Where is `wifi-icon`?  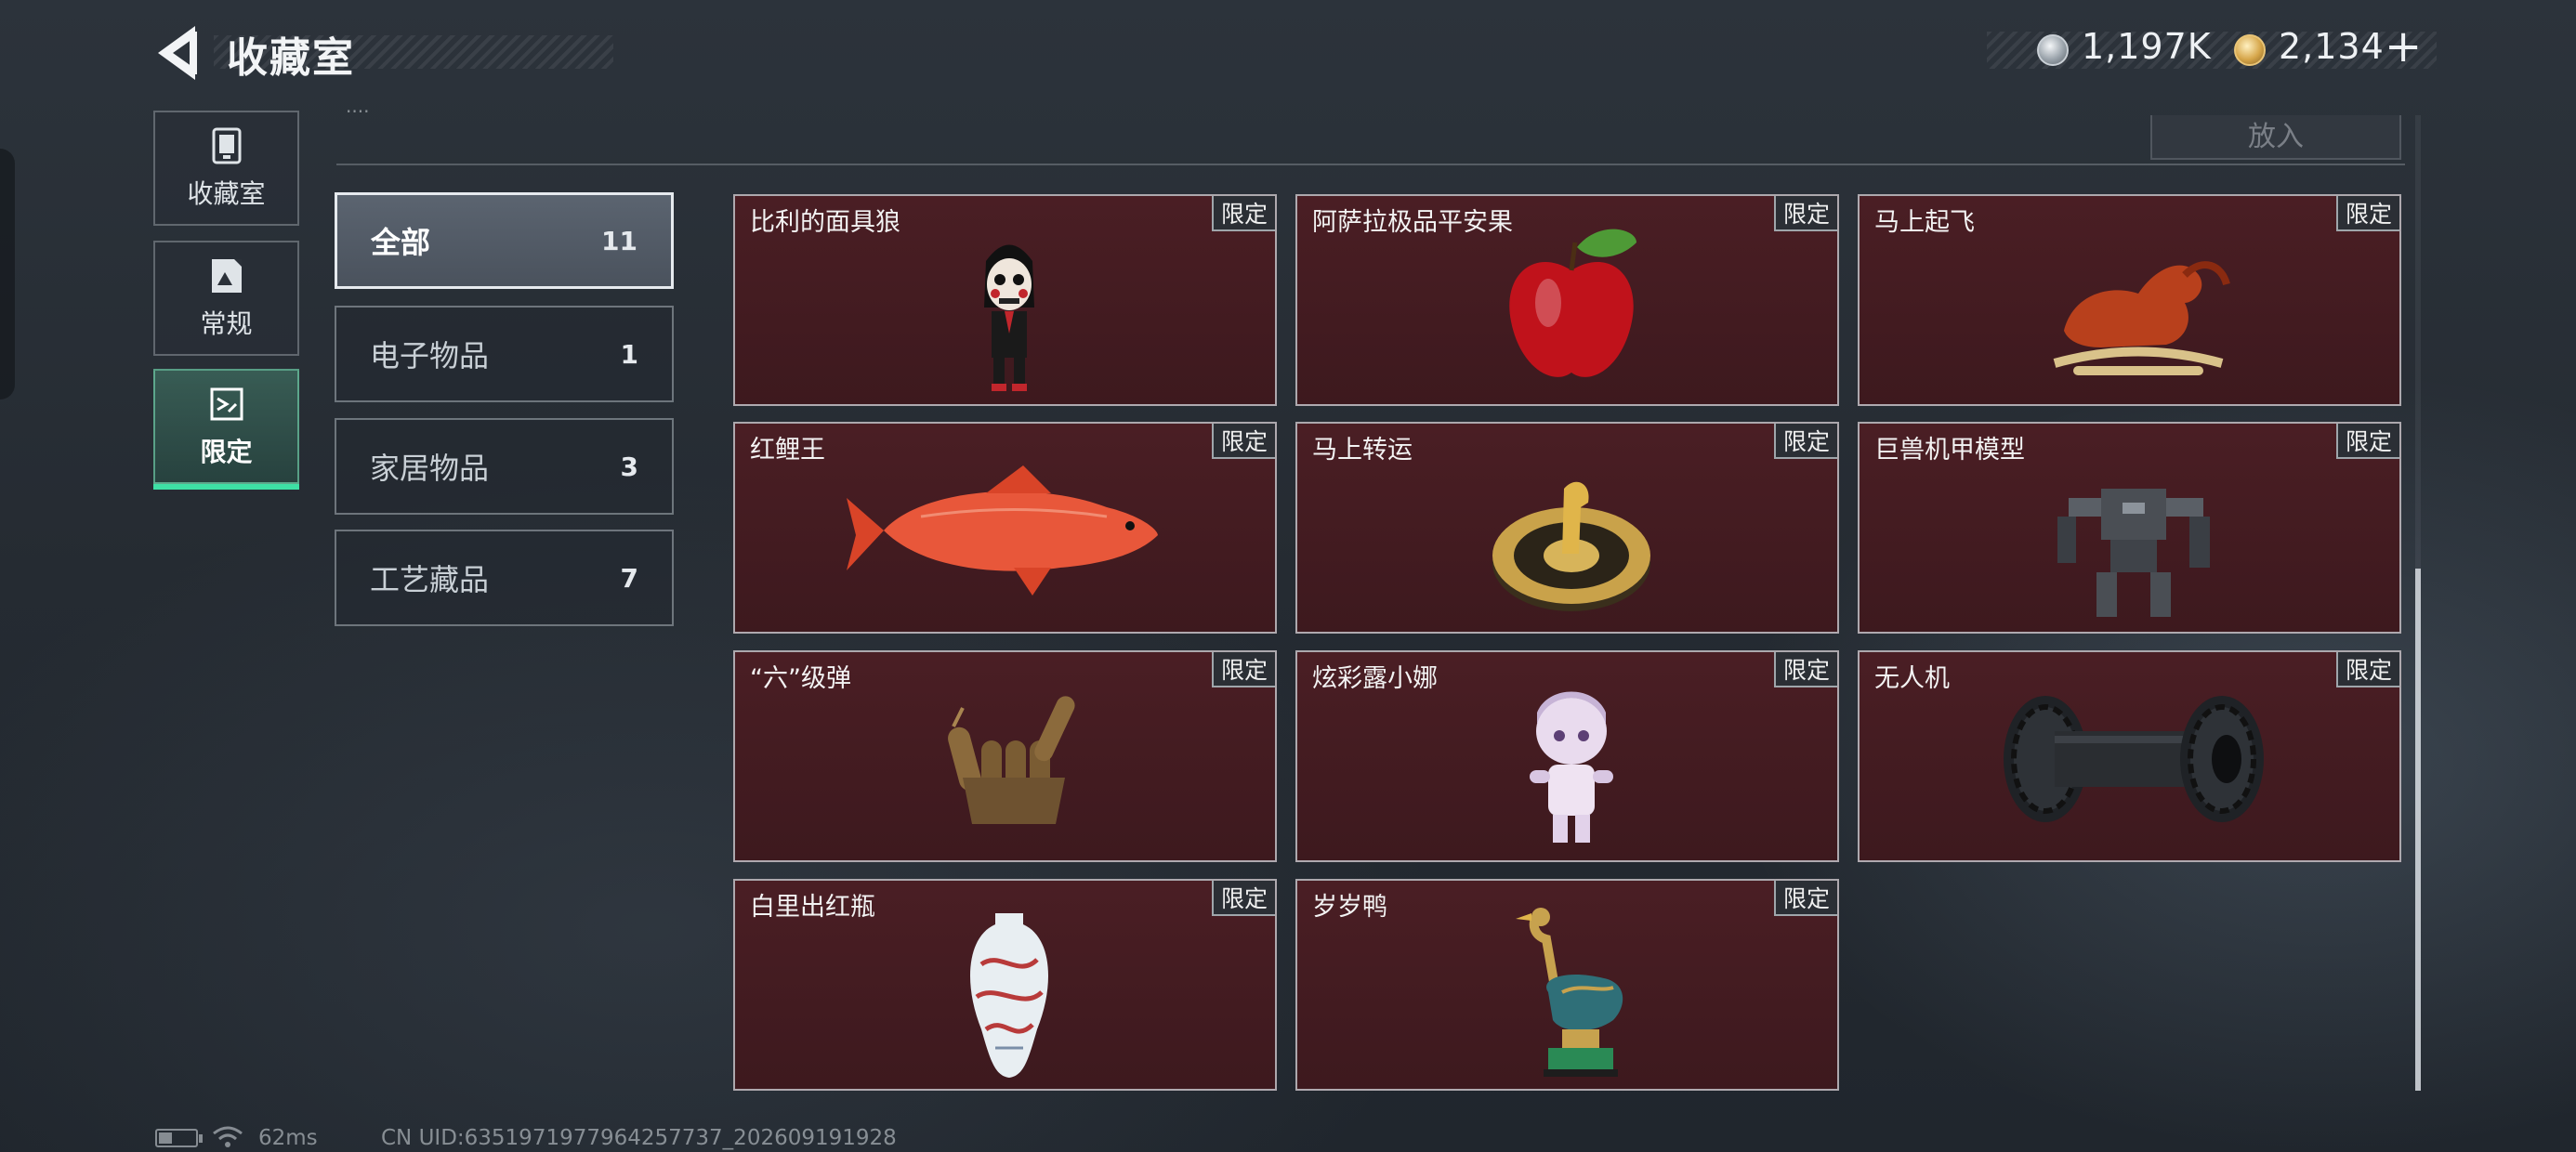 wifi-icon is located at coordinates (228, 1136).